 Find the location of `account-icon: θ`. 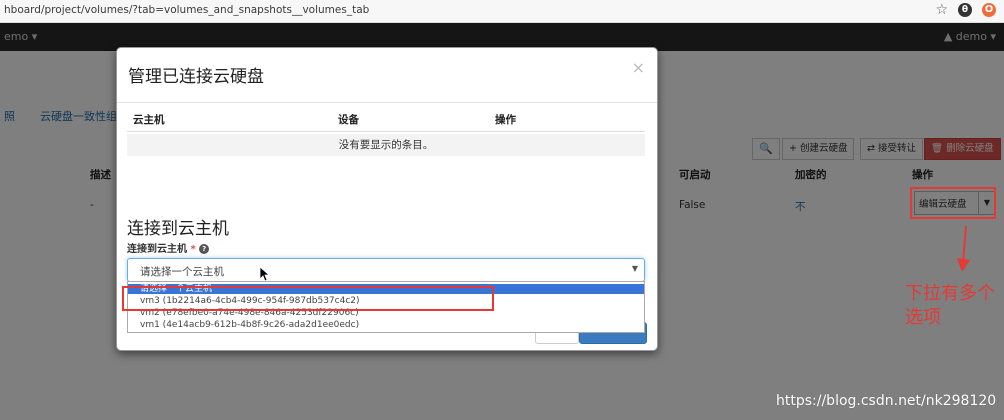

account-icon: θ is located at coordinates (965, 10).